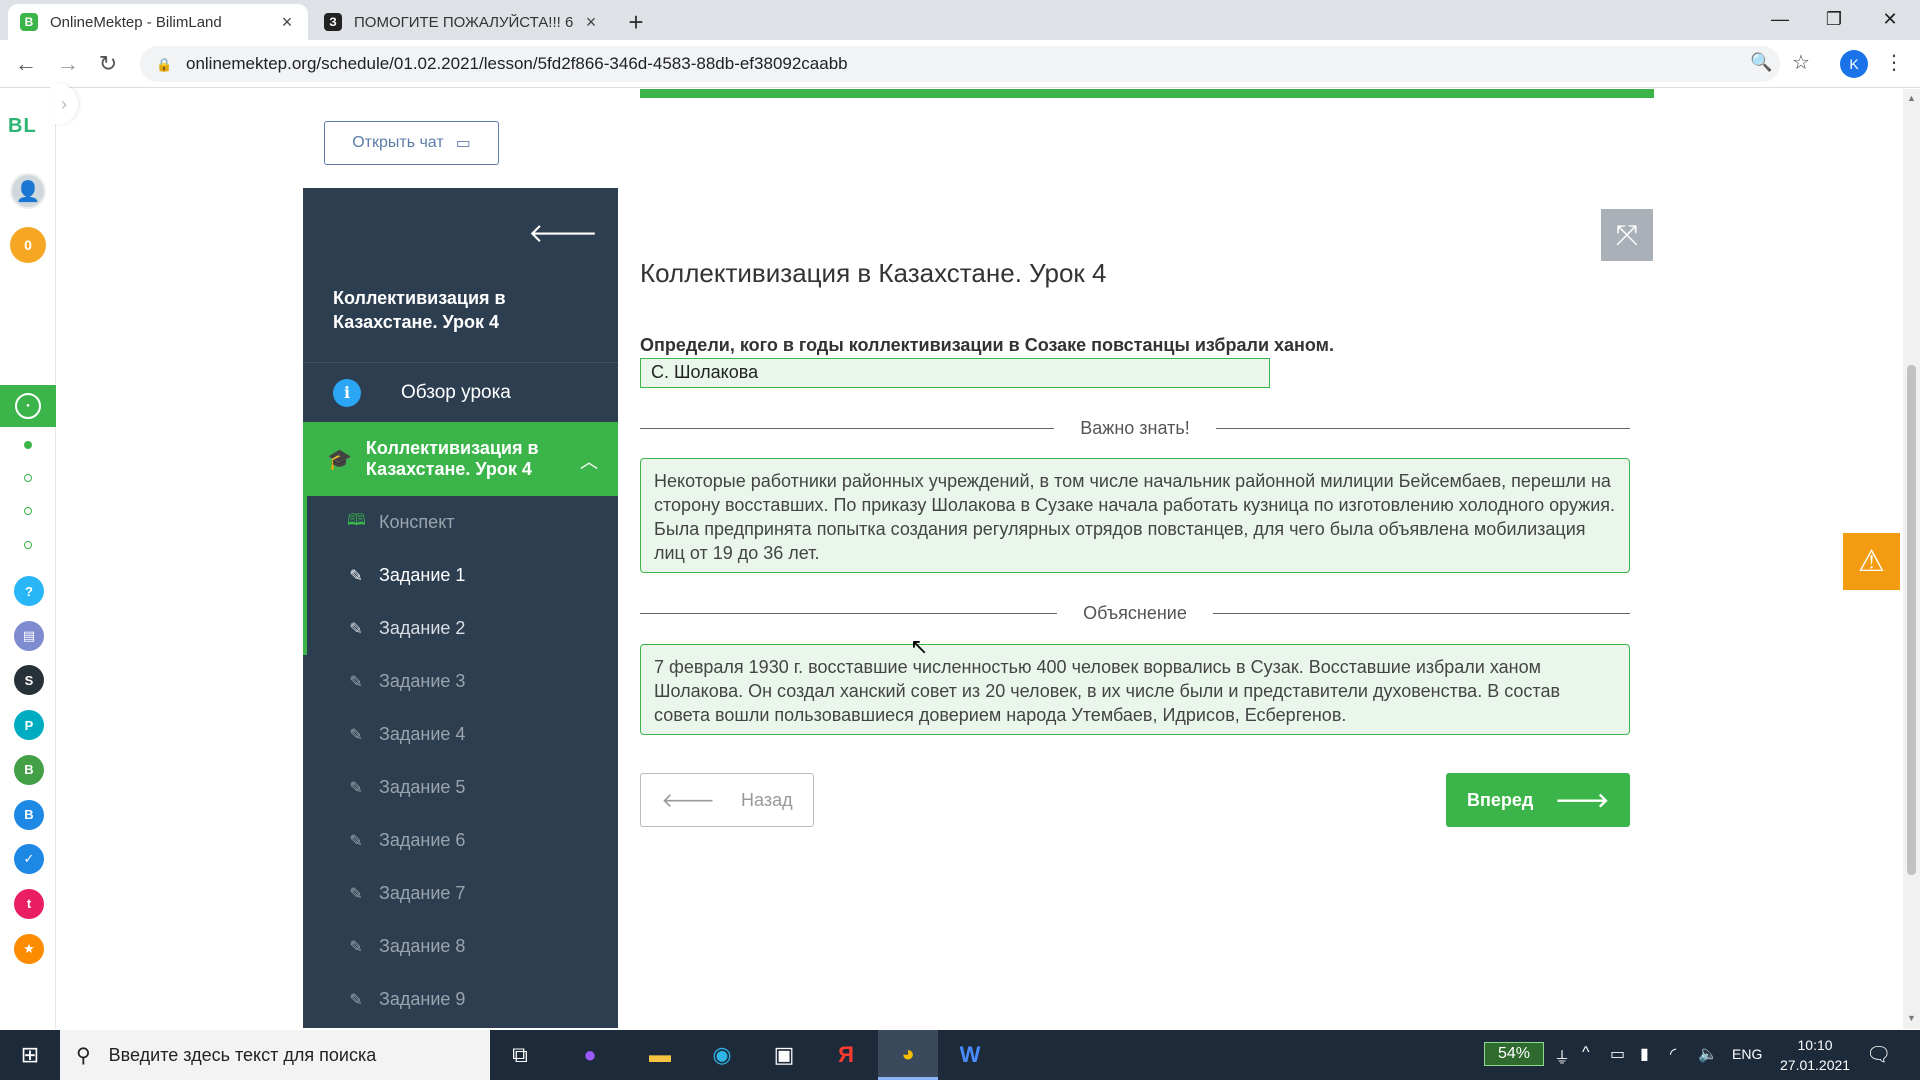  Describe the element at coordinates (589, 461) in the screenshot. I see `chevron-up-icon: ︿` at that location.